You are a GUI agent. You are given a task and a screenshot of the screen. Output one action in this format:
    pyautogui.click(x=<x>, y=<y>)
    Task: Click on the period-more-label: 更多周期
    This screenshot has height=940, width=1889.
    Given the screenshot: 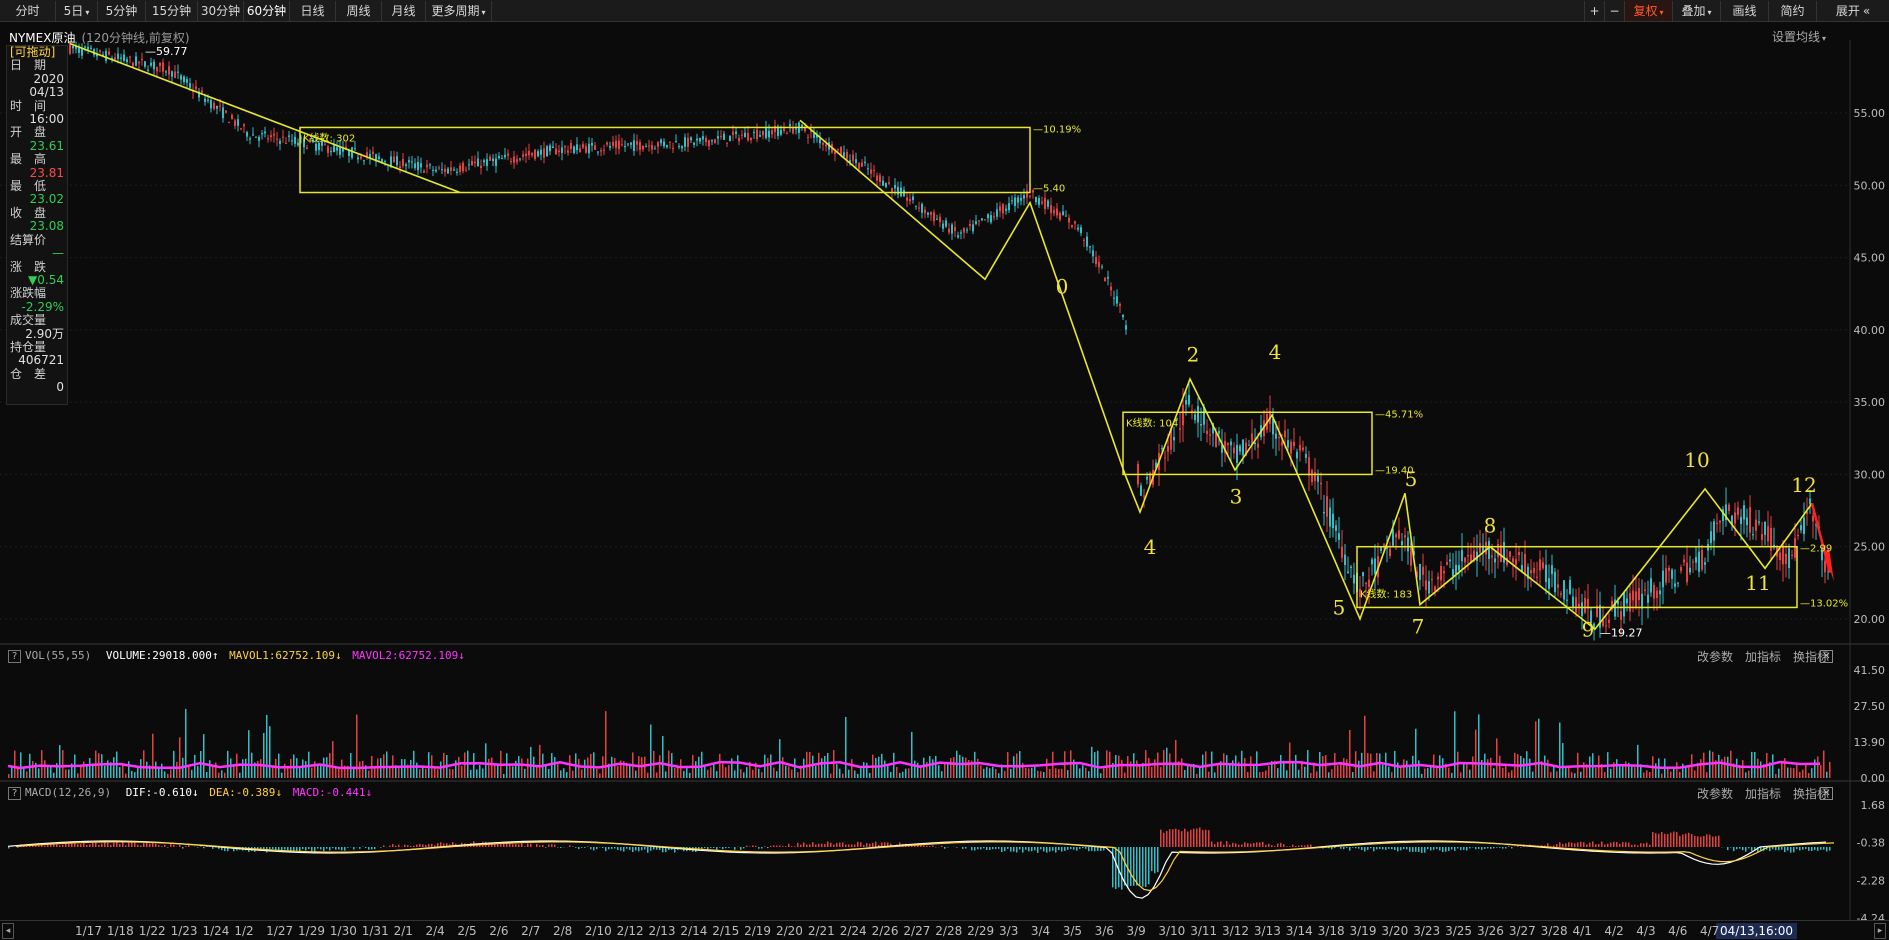 What is the action you would take?
    pyautogui.click(x=455, y=11)
    